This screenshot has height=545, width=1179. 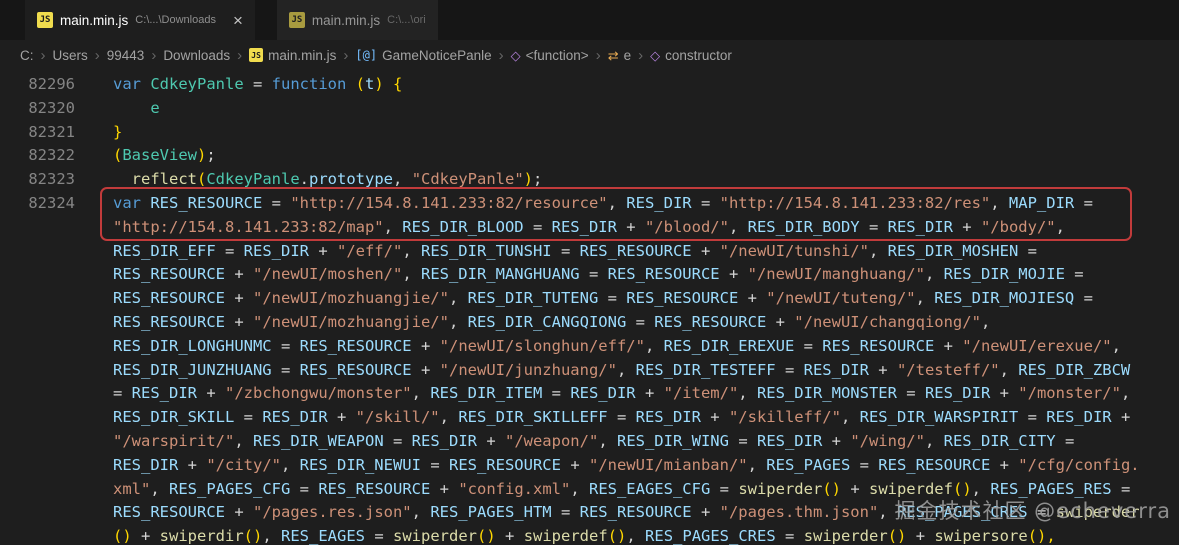 I want to click on breadcrumb-item-c: C:, so click(x=27, y=55).